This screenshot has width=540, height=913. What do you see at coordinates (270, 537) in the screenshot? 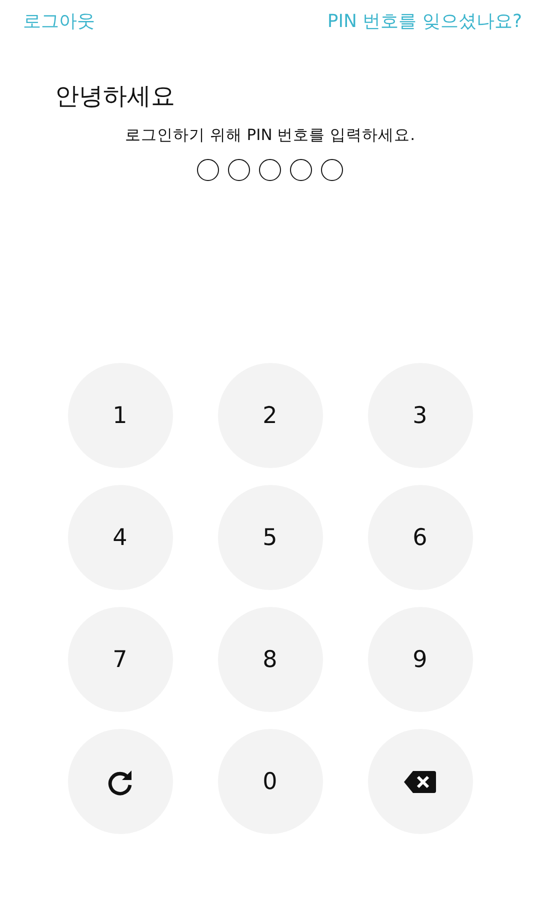
I see `digit-key: 5` at bounding box center [270, 537].